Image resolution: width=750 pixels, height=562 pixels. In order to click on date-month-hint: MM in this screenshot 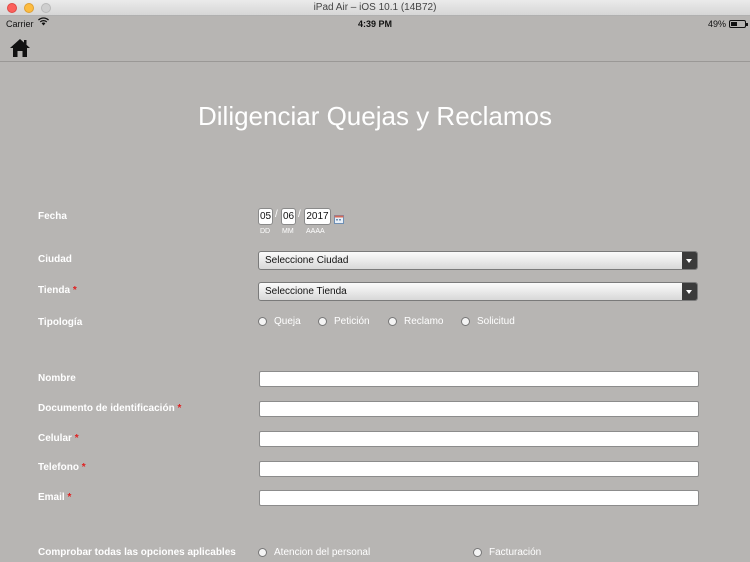, I will do `click(288, 231)`.